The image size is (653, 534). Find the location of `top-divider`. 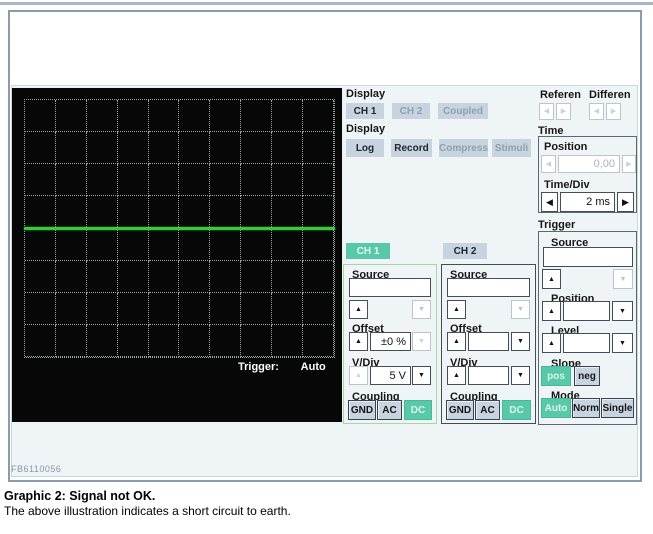

top-divider is located at coordinates (326, 3).